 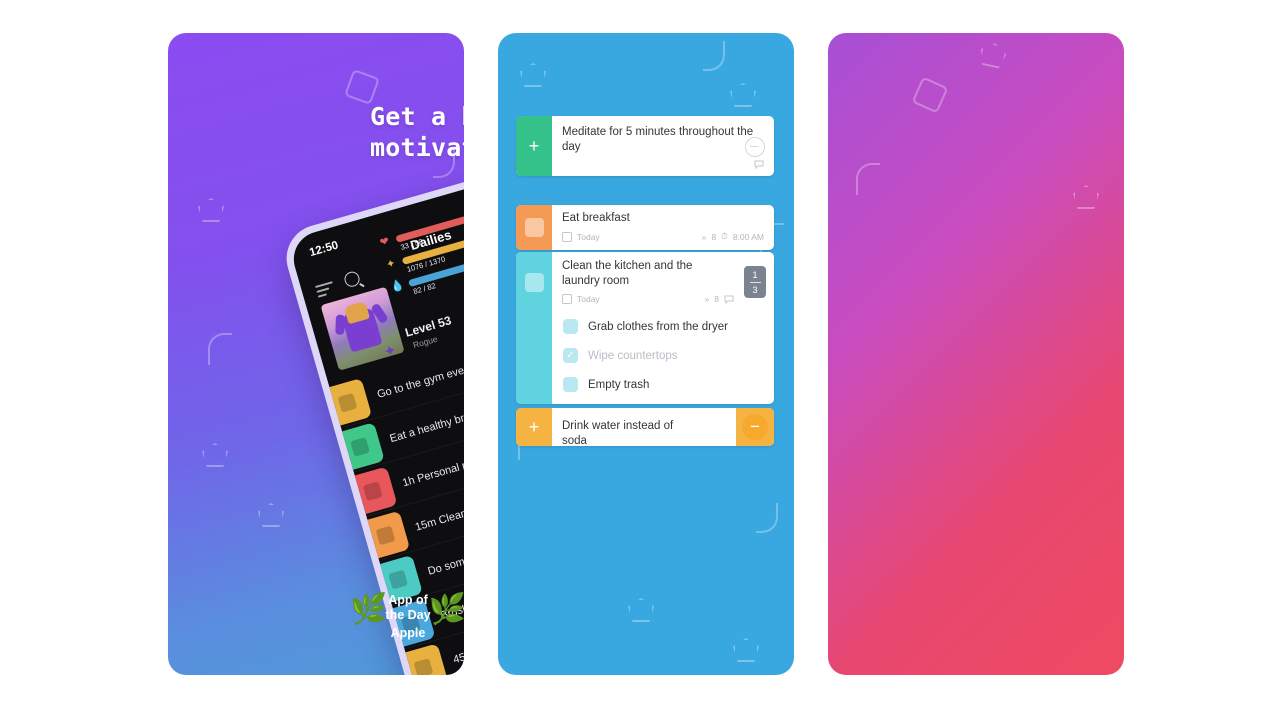 I want to click on minus-circle-icon: −, so click(x=755, y=427).